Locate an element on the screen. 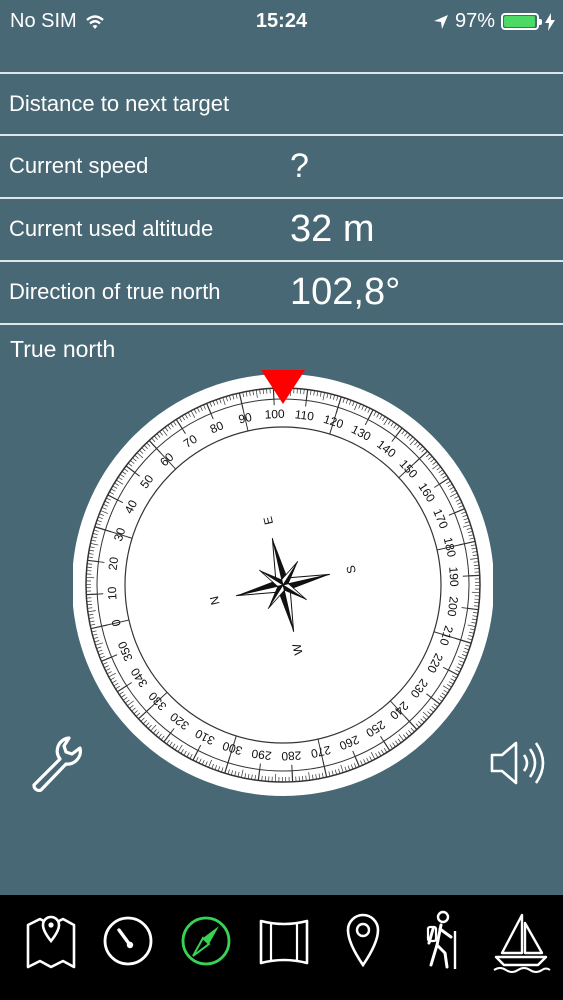  battery-icon is located at coordinates (521, 21).